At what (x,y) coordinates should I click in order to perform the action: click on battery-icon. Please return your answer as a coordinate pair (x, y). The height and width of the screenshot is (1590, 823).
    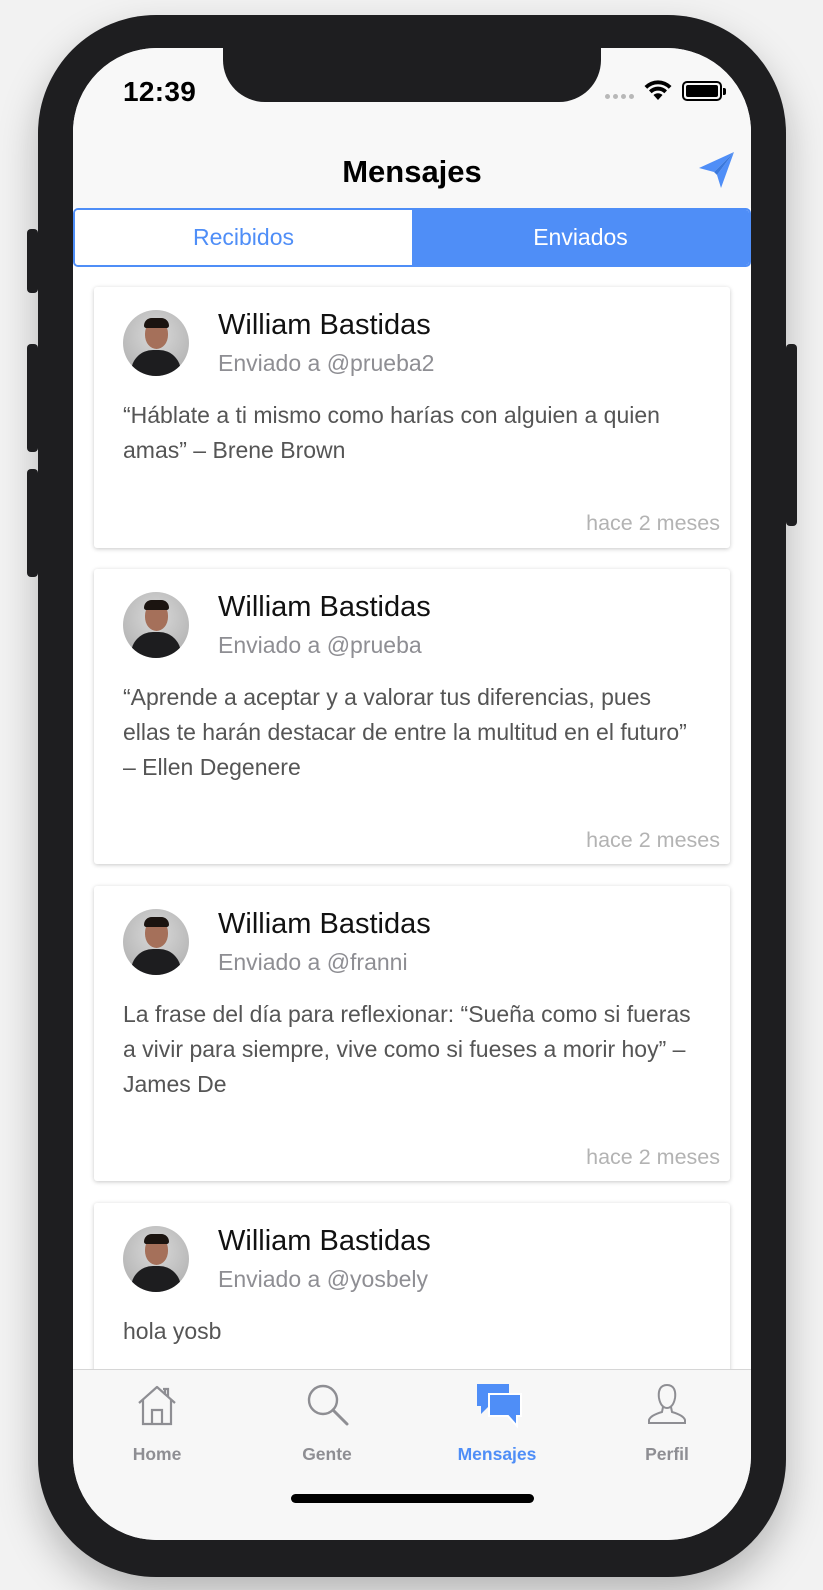
    Looking at the image, I should click on (704, 91).